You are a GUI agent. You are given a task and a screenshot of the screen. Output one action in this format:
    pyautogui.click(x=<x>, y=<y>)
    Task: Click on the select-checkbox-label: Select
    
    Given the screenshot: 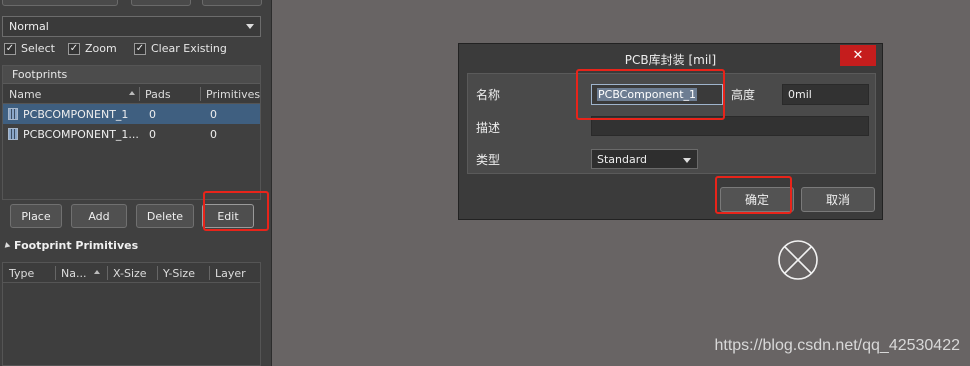 What is the action you would take?
    pyautogui.click(x=38, y=48)
    